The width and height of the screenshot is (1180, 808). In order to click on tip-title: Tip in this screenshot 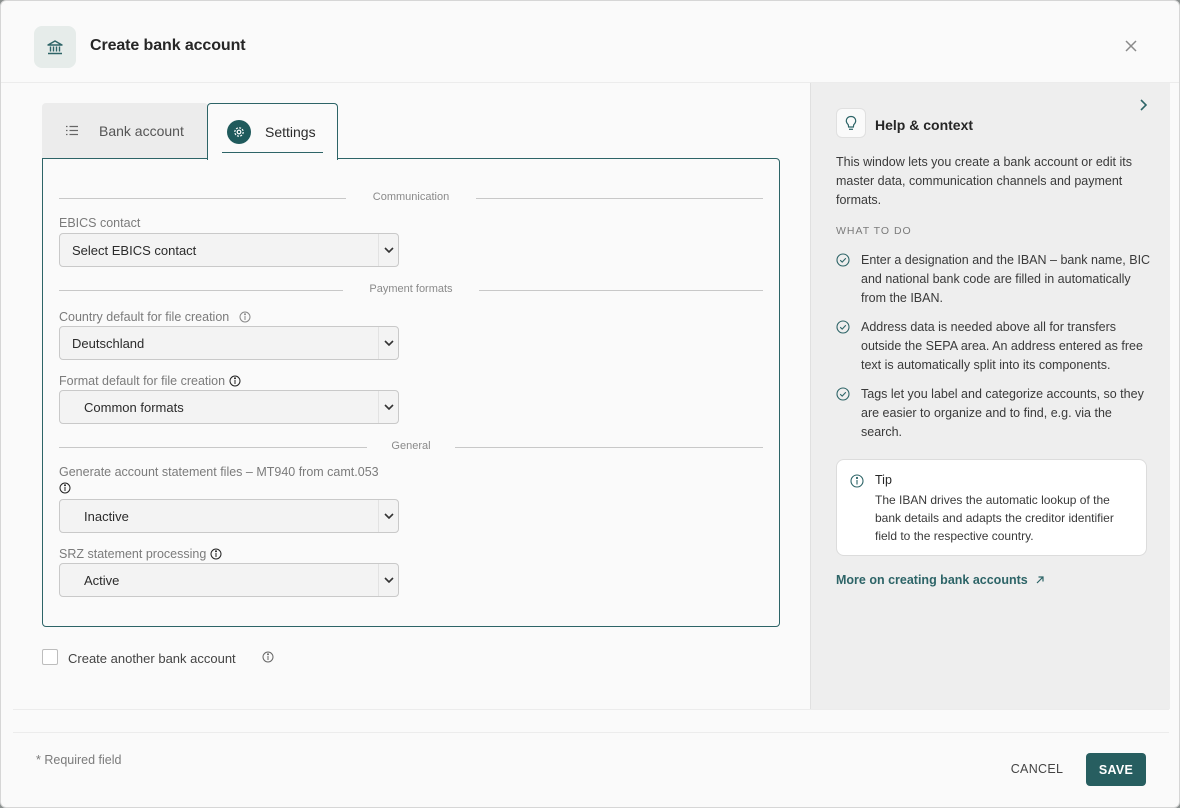, I will do `click(883, 480)`.